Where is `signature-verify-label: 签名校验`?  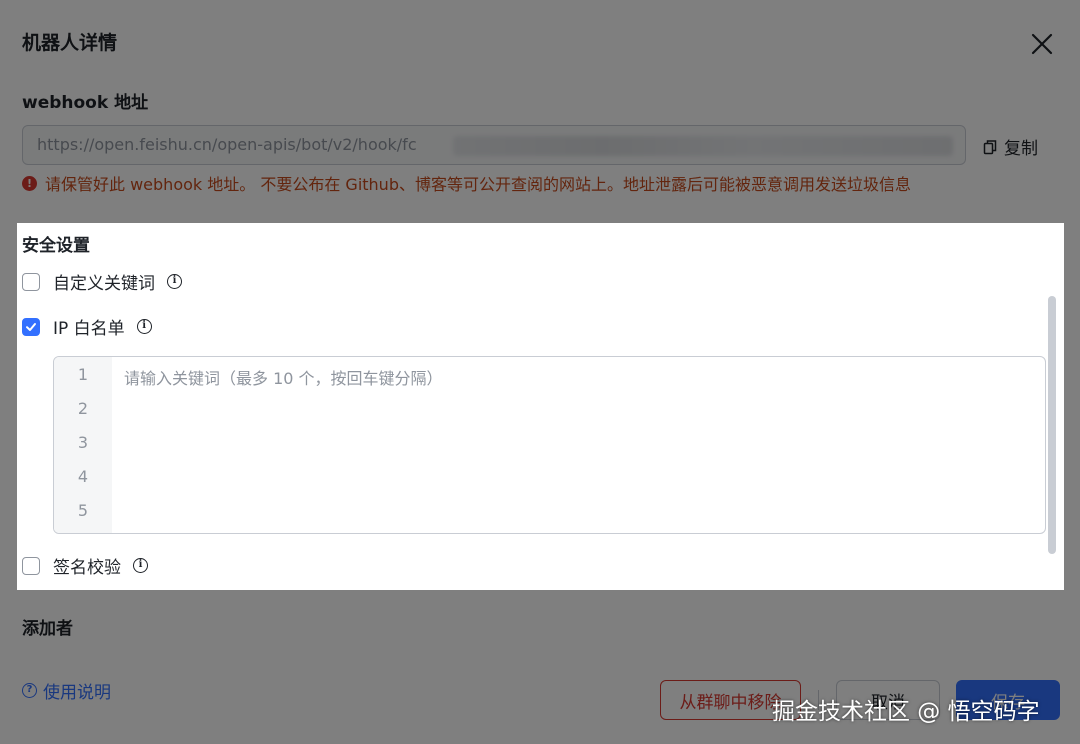 signature-verify-label: 签名校验 is located at coordinates (87, 568).